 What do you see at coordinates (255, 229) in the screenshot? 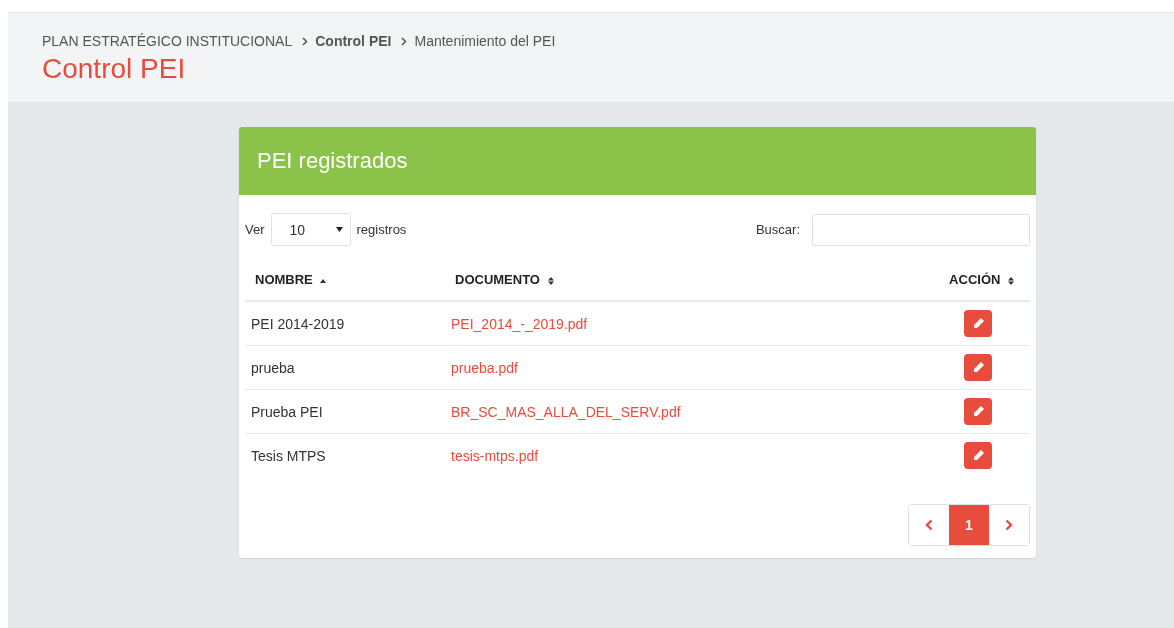
I see `length-label: Ver` at bounding box center [255, 229].